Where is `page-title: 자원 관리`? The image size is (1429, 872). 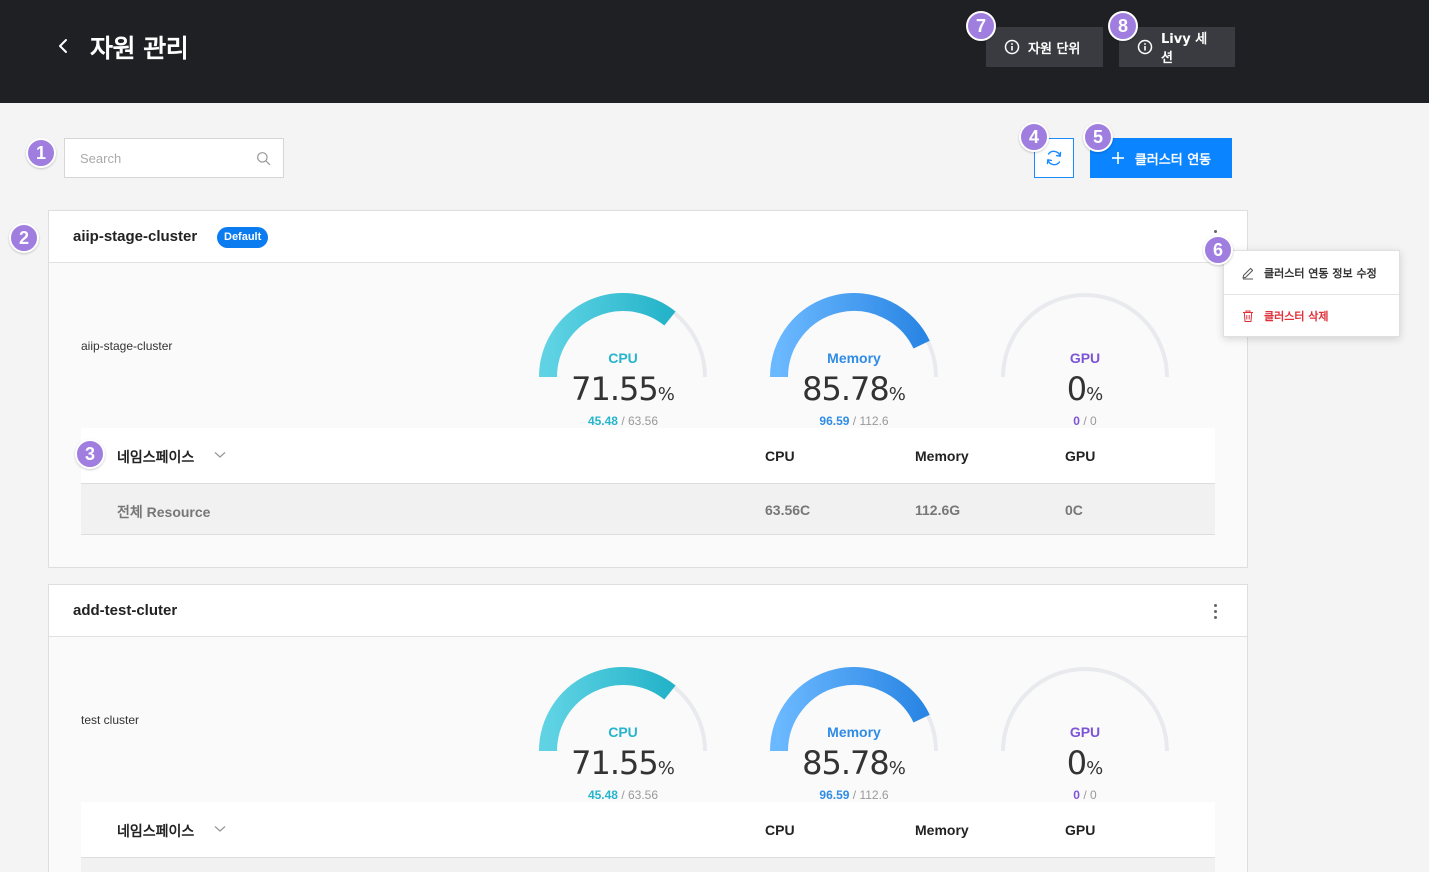
page-title: 자원 관리 is located at coordinates (139, 48).